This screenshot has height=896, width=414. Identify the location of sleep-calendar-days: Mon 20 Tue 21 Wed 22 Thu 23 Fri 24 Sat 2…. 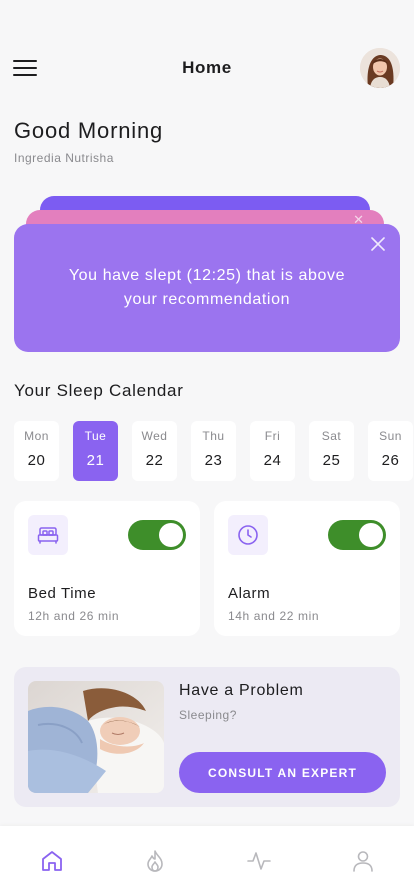
(214, 451).